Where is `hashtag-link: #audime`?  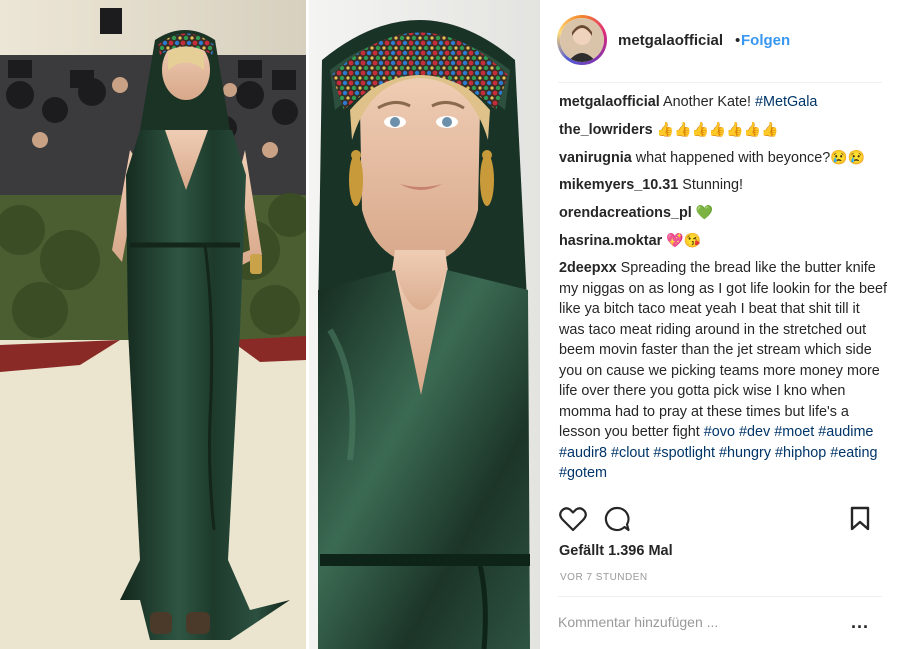 hashtag-link: #audime is located at coordinates (845, 432).